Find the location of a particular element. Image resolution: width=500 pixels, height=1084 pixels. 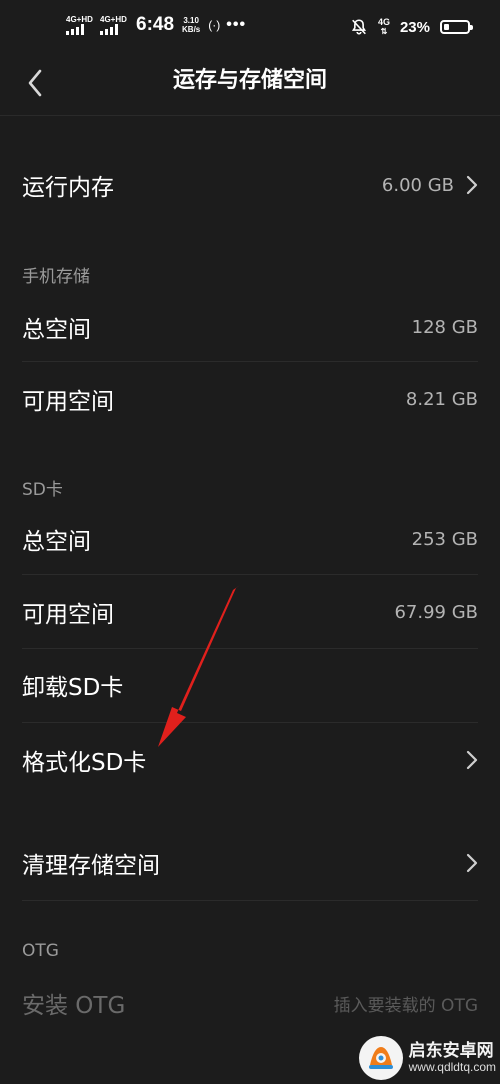

more-notifications-icon: ••• is located at coordinates (236, 24).